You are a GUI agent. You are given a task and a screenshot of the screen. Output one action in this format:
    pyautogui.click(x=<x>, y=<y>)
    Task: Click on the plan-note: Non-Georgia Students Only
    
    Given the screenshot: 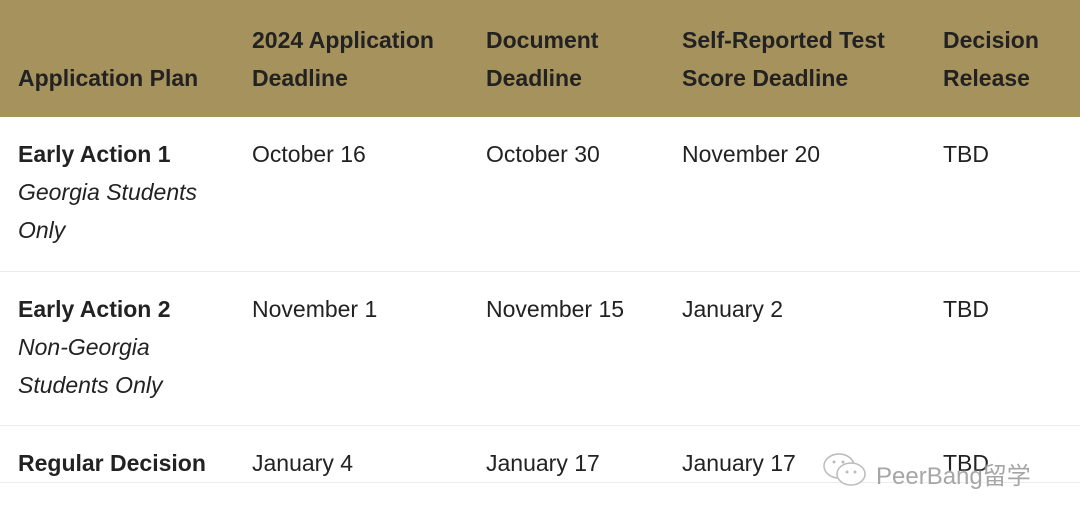 What is the action you would take?
    pyautogui.click(x=90, y=365)
    